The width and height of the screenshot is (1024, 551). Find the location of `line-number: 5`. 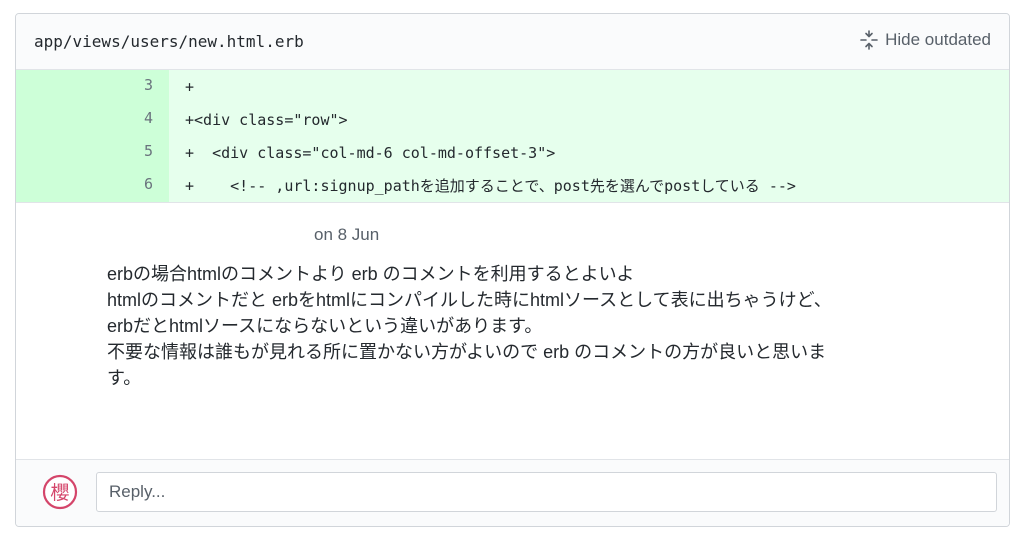

line-number: 5 is located at coordinates (92, 152).